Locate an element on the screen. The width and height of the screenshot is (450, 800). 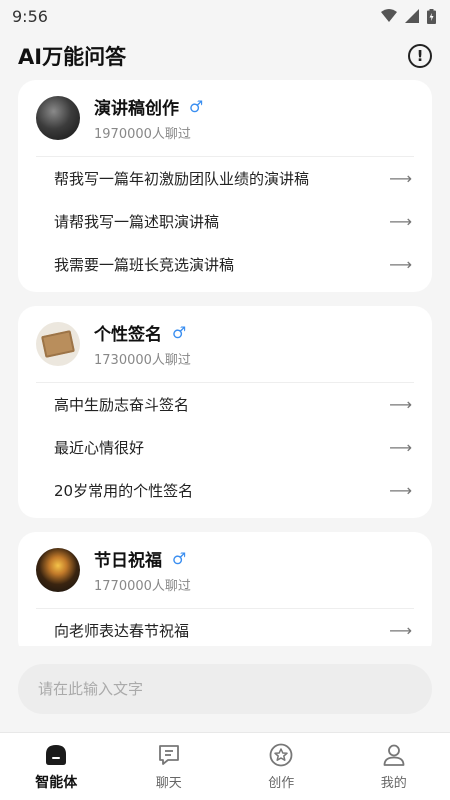
status-icons is located at coordinates (408, 16).